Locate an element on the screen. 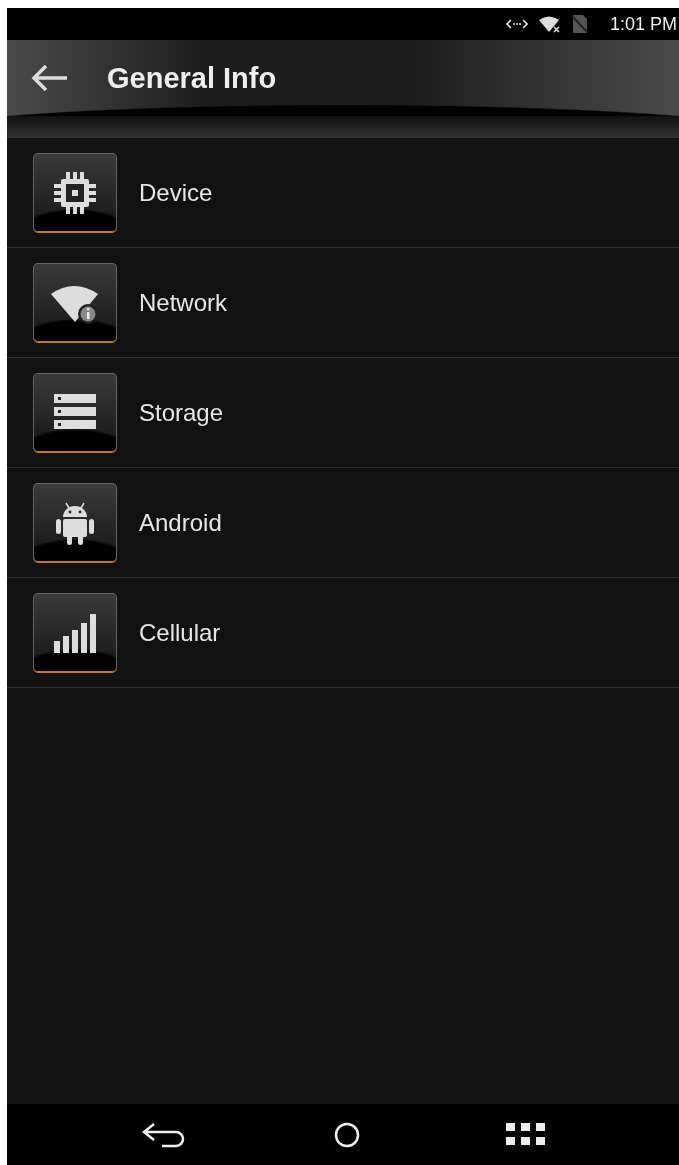  wifi-info-icon is located at coordinates (75, 302).